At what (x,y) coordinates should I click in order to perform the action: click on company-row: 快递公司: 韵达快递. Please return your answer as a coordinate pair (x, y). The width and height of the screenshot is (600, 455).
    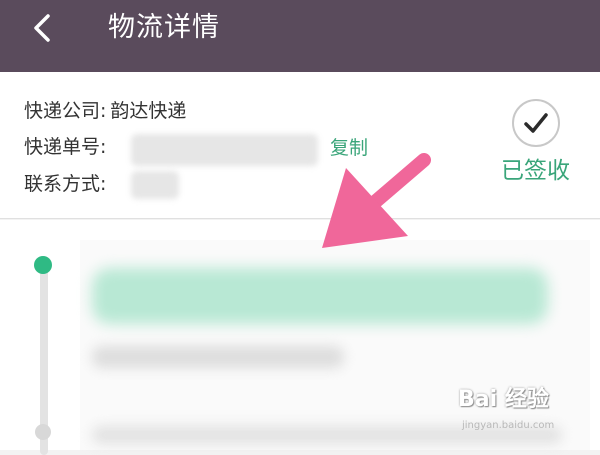
    Looking at the image, I should click on (105, 111).